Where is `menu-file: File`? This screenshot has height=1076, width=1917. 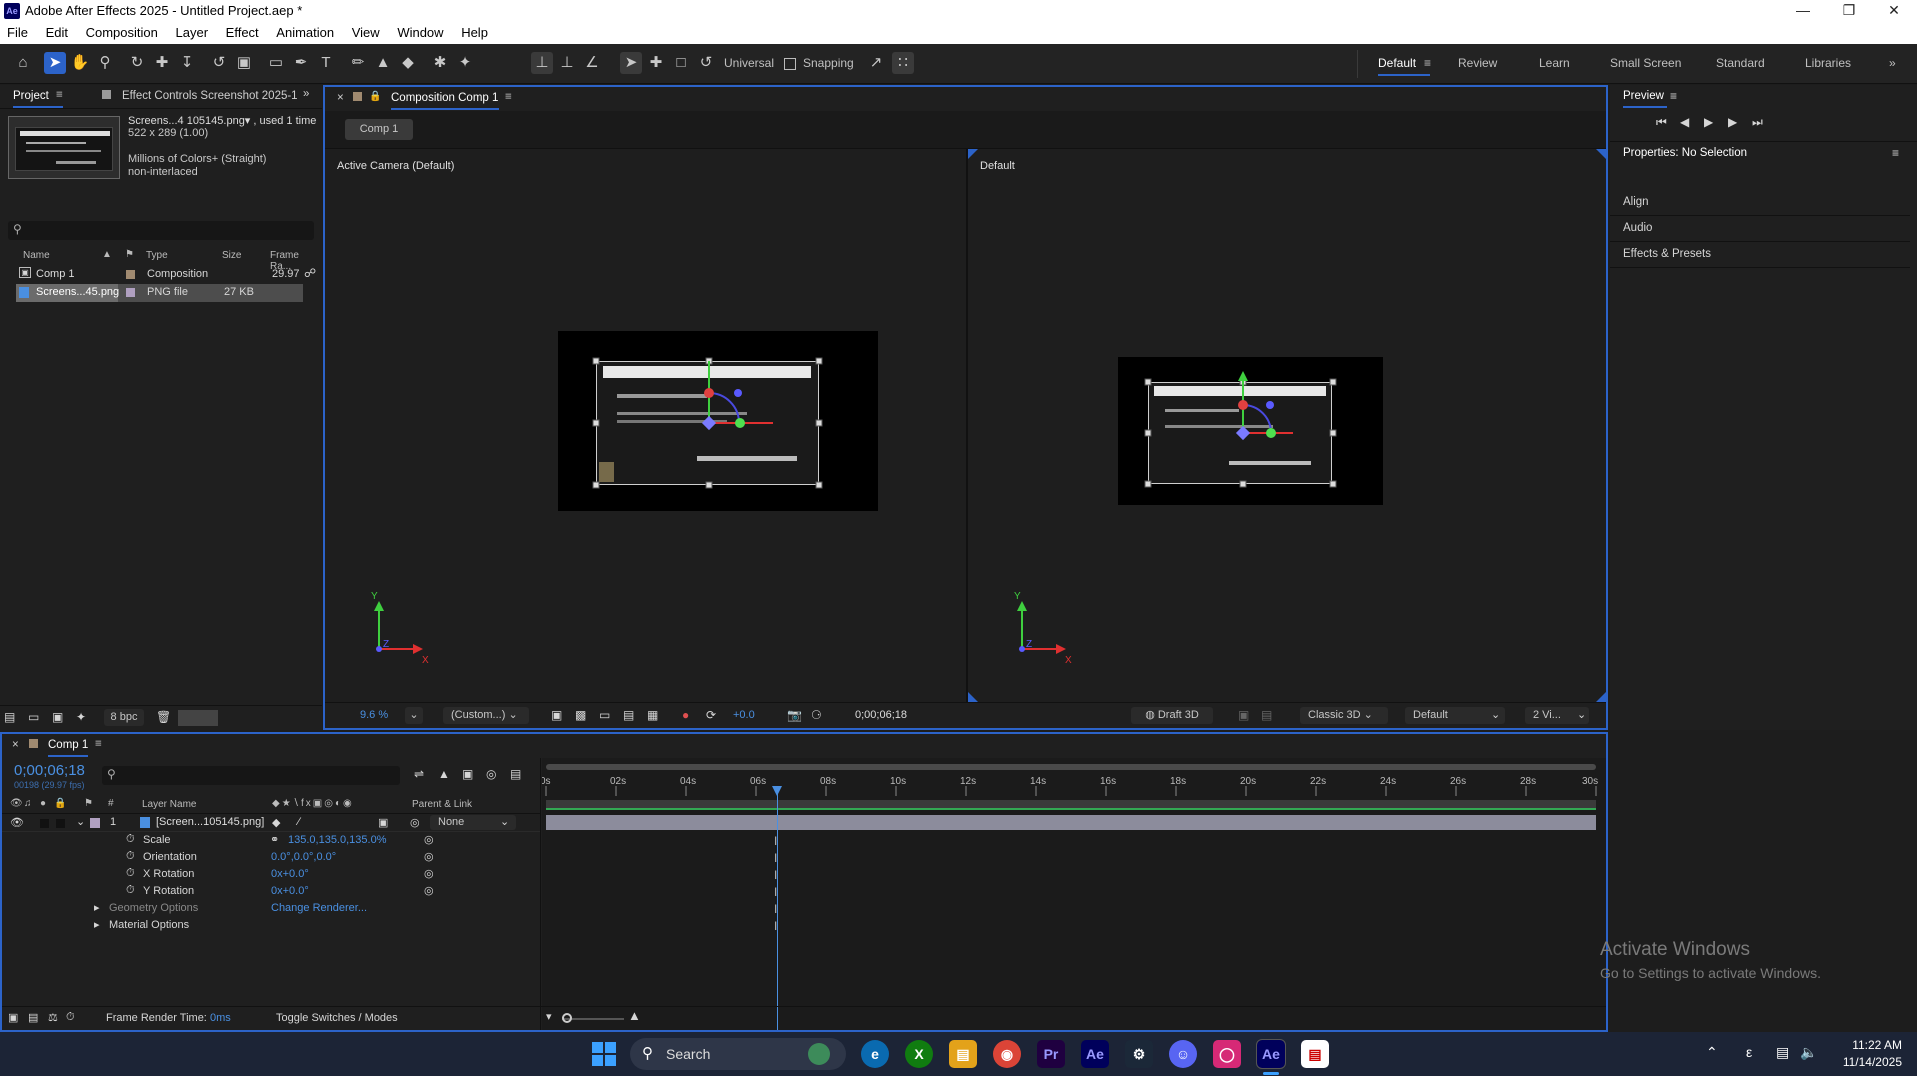
menu-file: File is located at coordinates (17, 31).